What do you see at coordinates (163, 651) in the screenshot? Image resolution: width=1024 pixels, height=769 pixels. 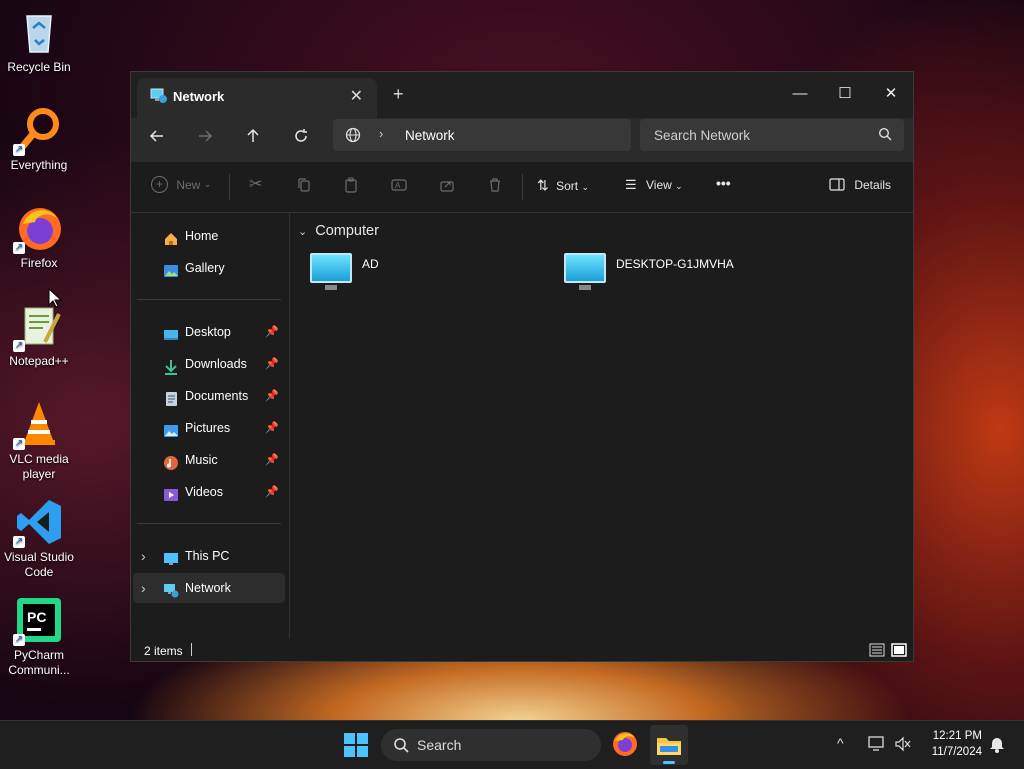 I see `item-count: 2 items` at bounding box center [163, 651].